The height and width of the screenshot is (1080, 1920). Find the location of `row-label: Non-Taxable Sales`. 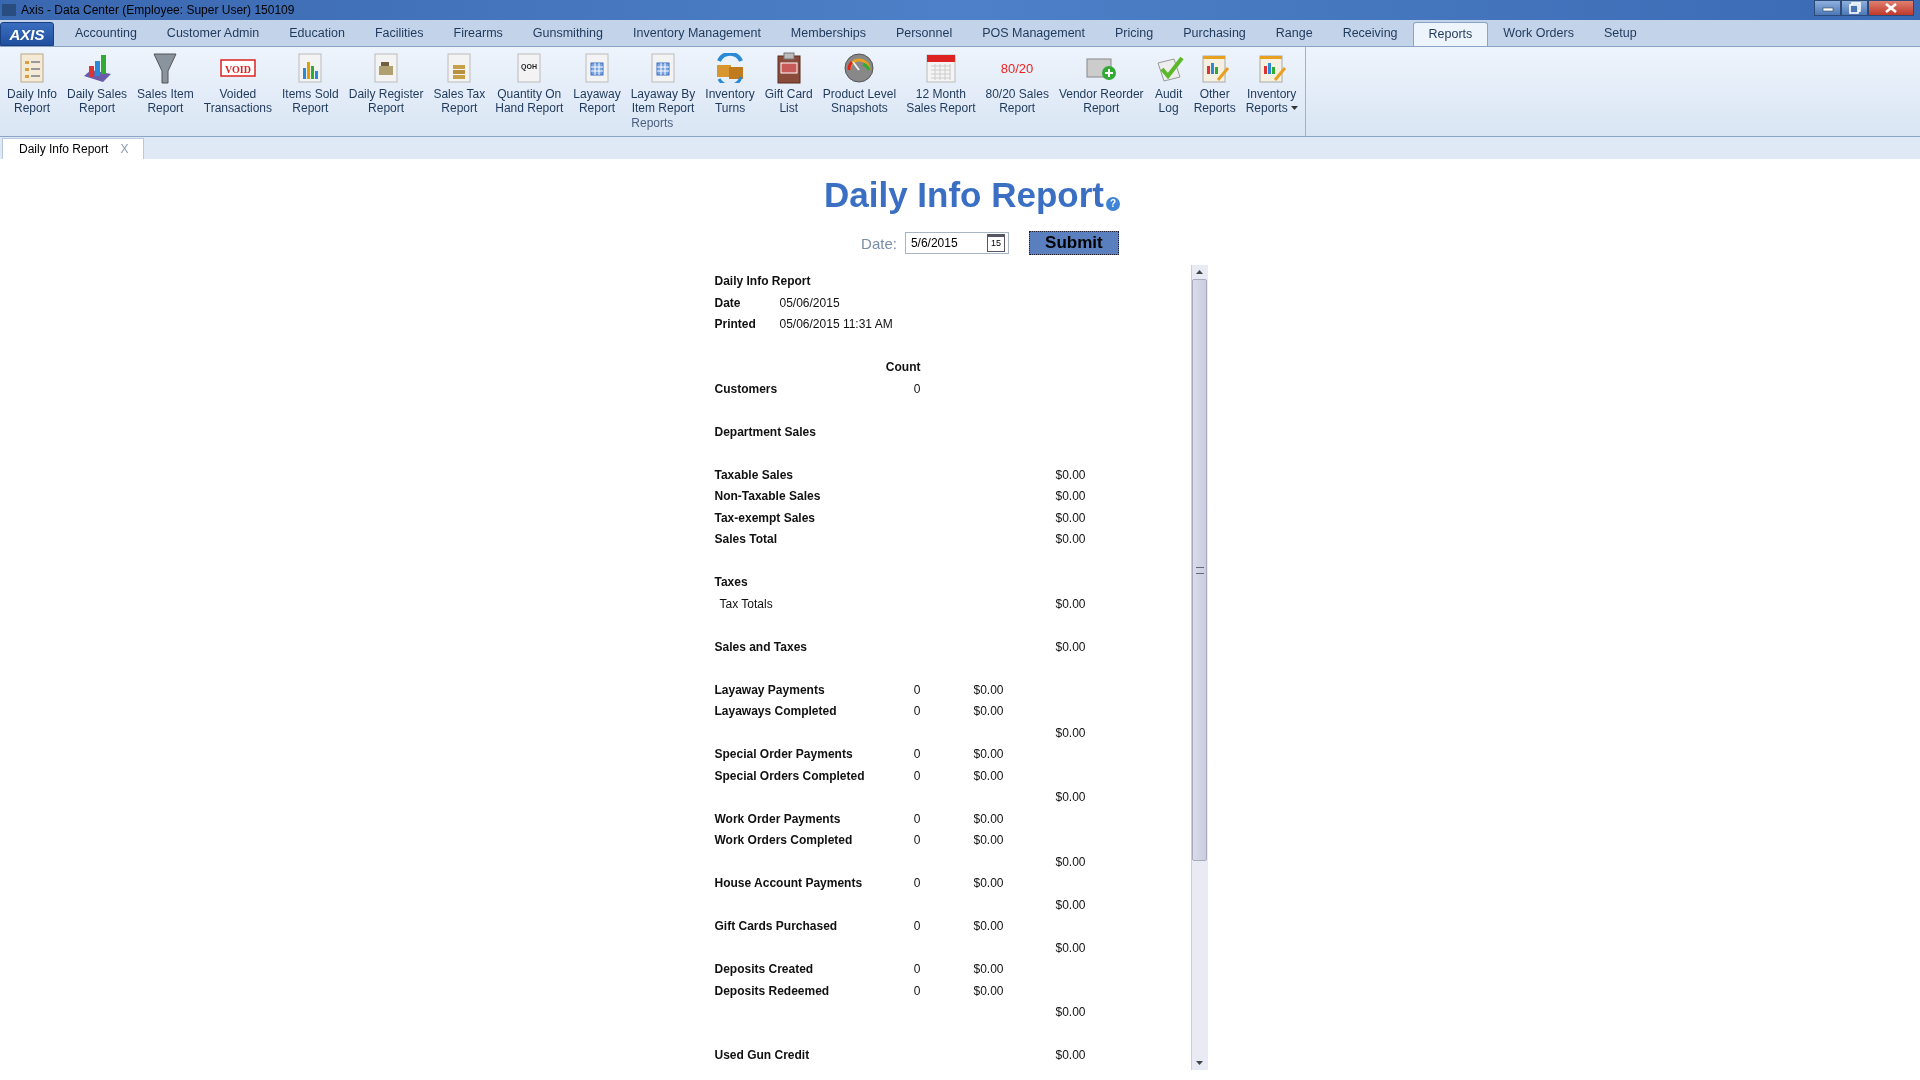

row-label: Non-Taxable Sales is located at coordinates (767, 496).